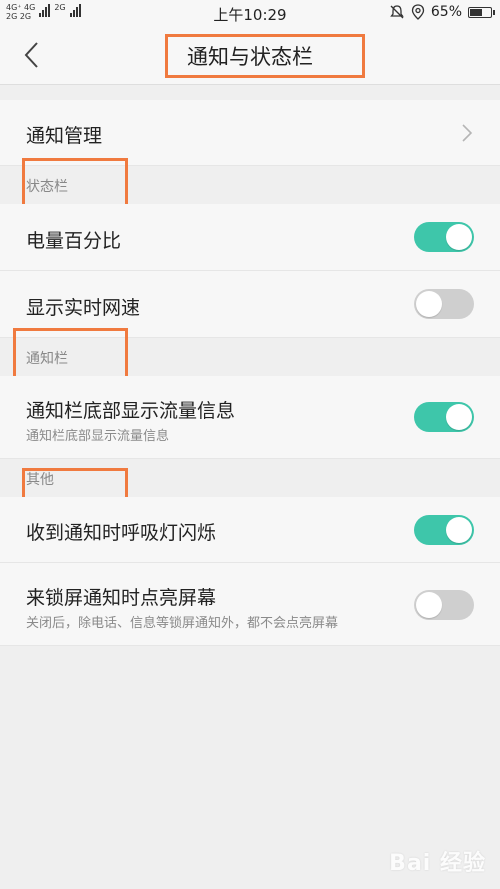  I want to click on wake-screen-toggle, so click(444, 605).